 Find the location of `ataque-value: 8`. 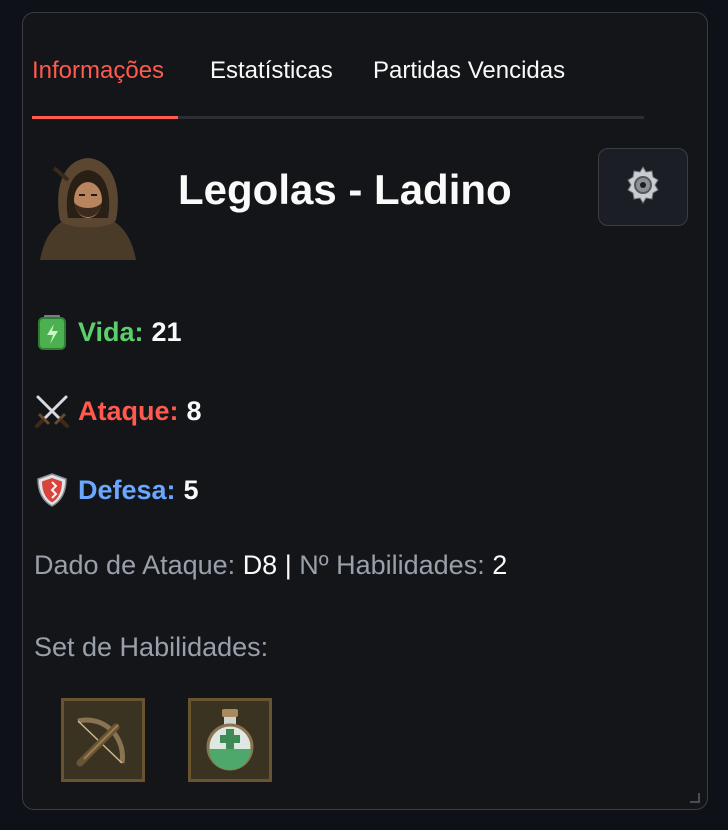

ataque-value: 8 is located at coordinates (194, 410).